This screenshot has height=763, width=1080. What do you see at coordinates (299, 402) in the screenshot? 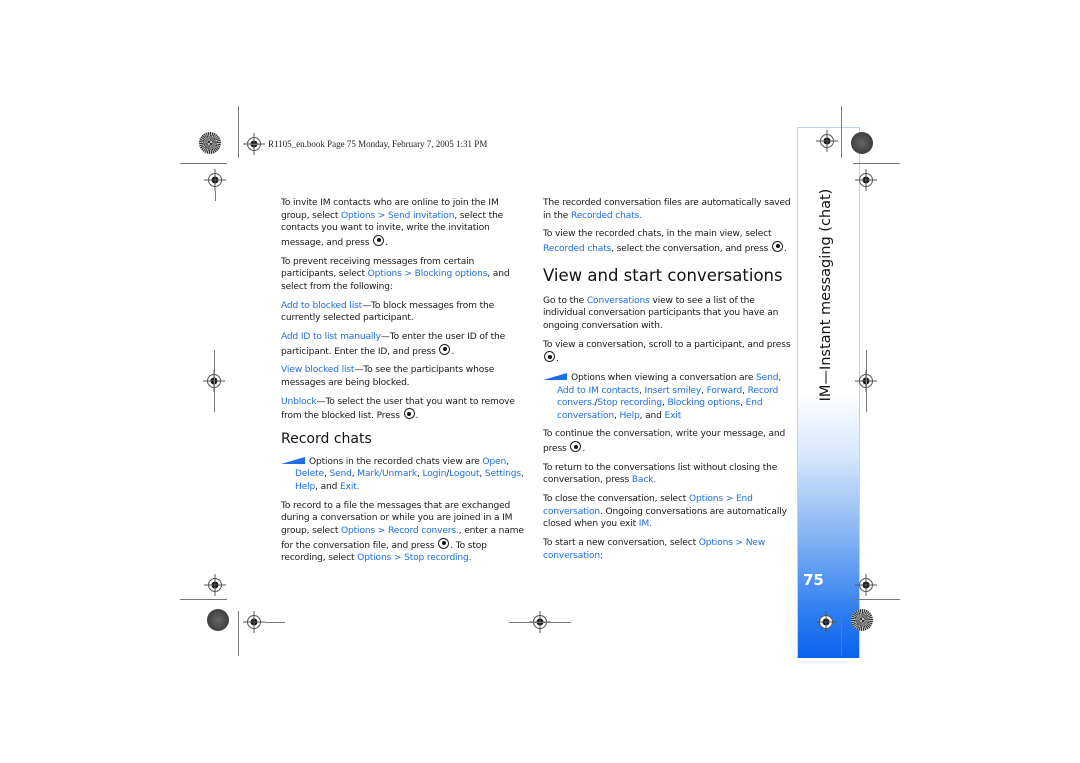
I see `link-unblock: Unblock` at bounding box center [299, 402].